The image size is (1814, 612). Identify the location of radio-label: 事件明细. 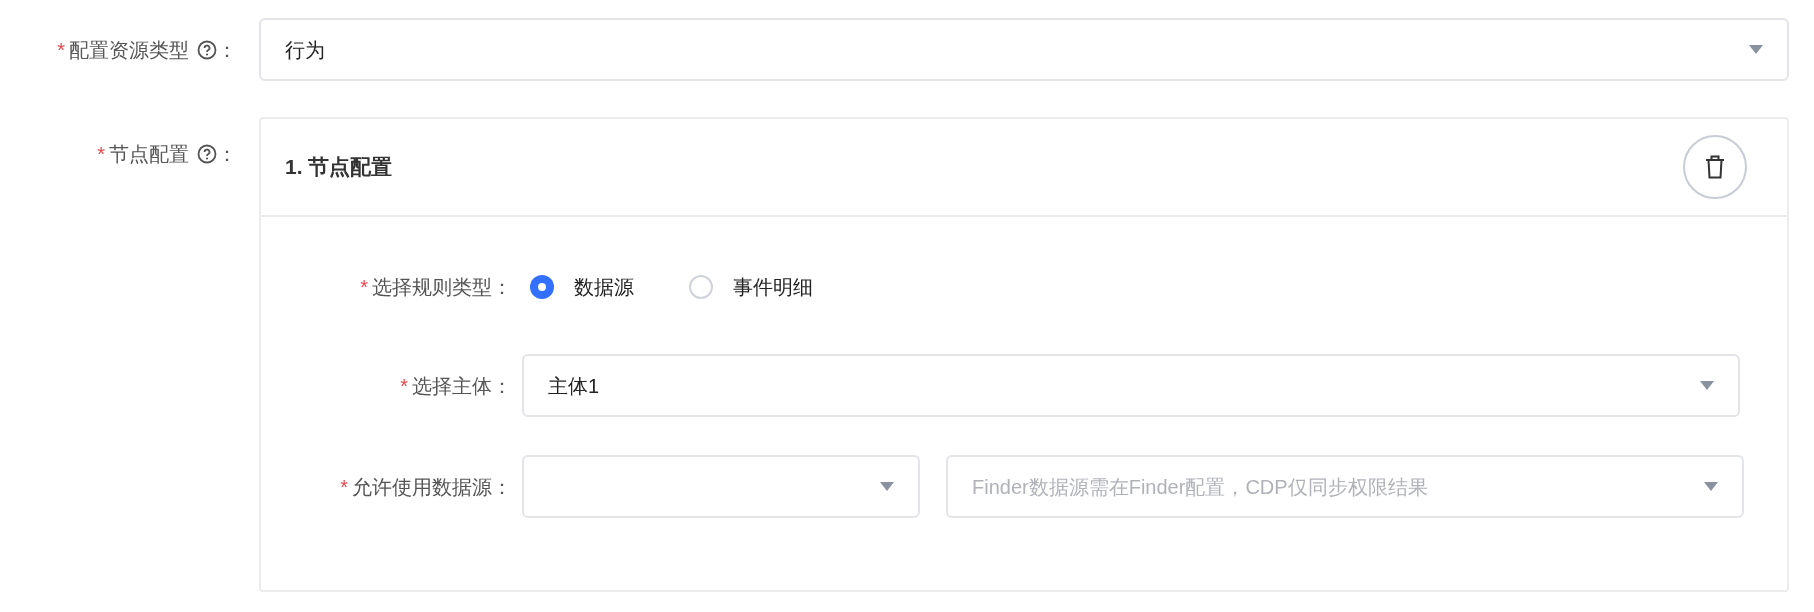
(773, 287).